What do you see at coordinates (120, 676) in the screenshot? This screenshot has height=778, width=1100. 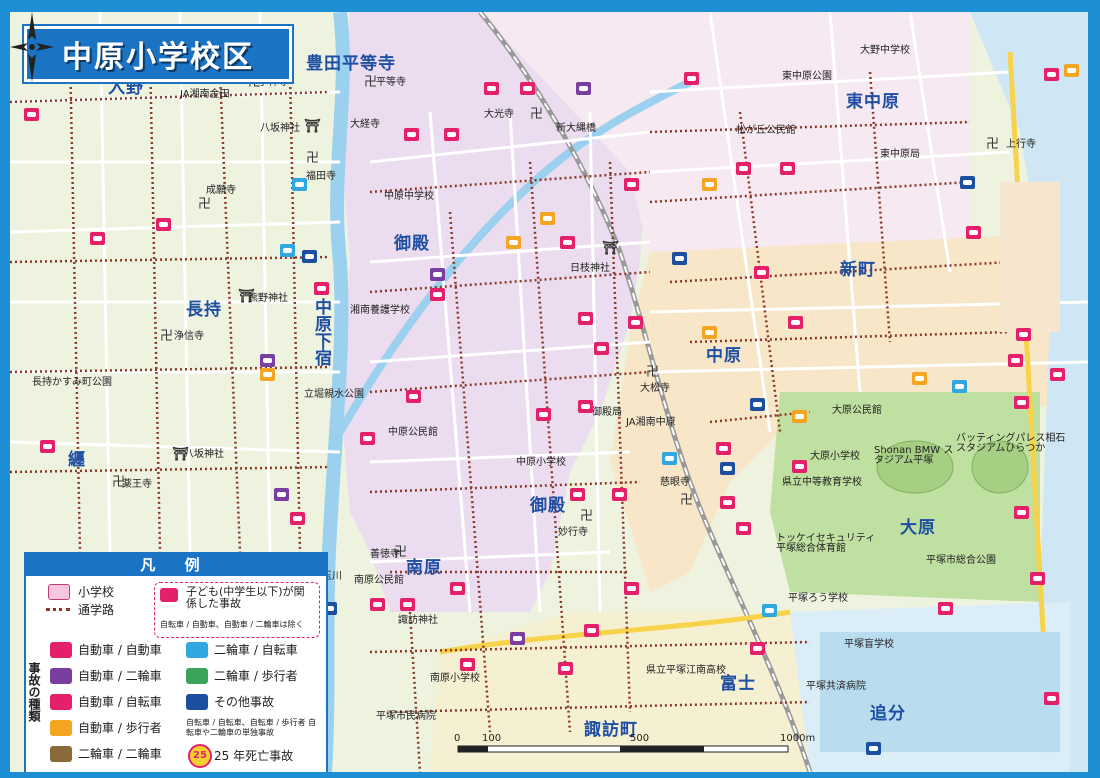 I see `legend-item-1: 自動車 / 二輪車` at bounding box center [120, 676].